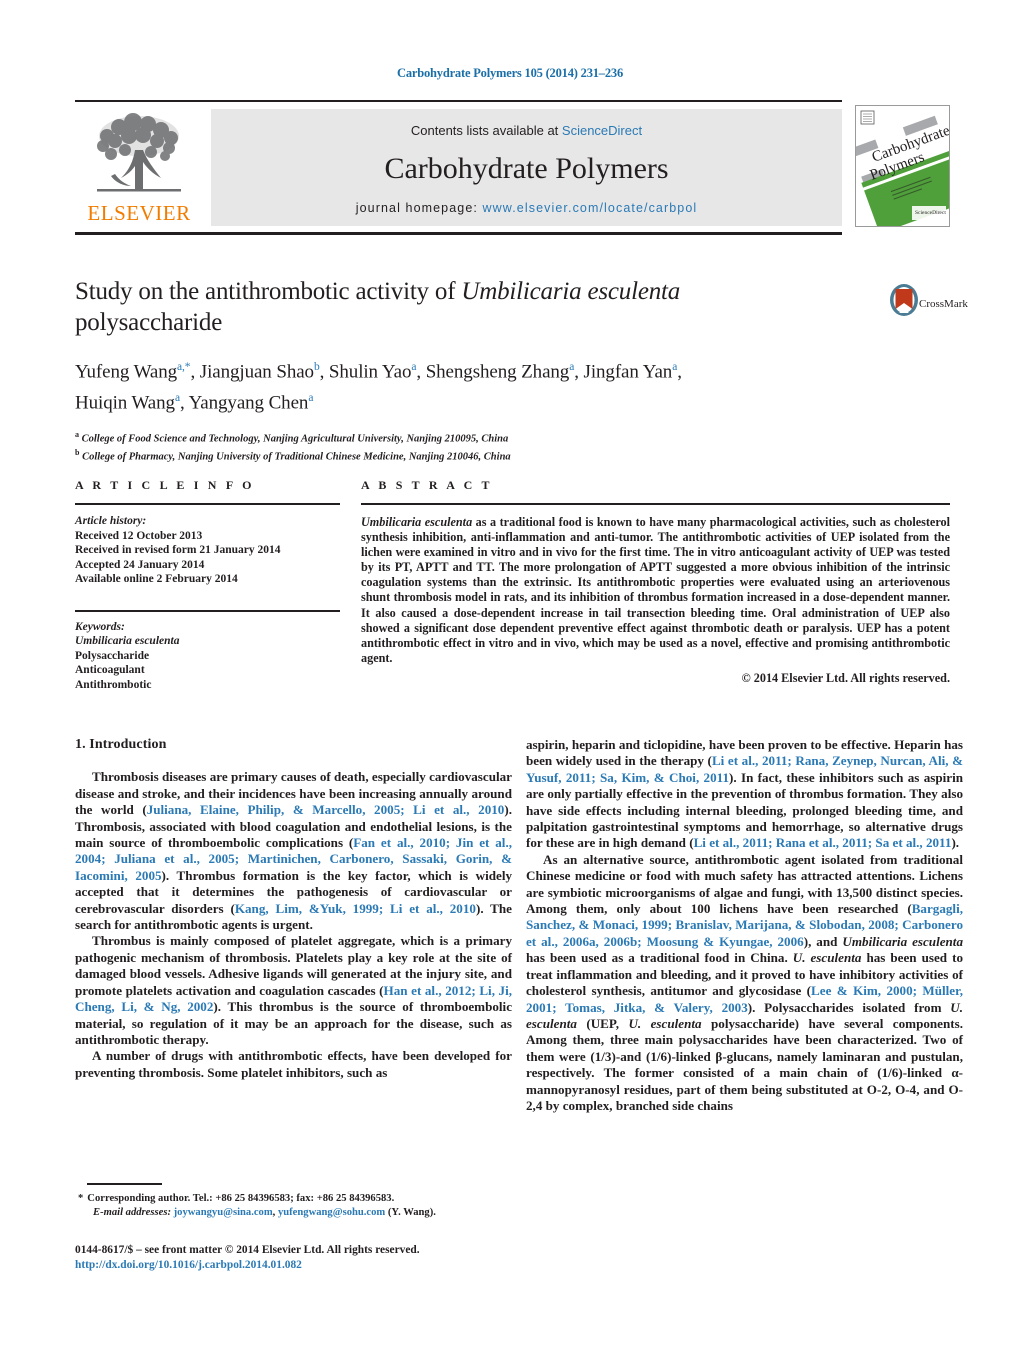 Image resolution: width=1020 pixels, height=1351 pixels. Describe the element at coordinates (943, 304) in the screenshot. I see `crossmark-label: CrossMark` at that location.